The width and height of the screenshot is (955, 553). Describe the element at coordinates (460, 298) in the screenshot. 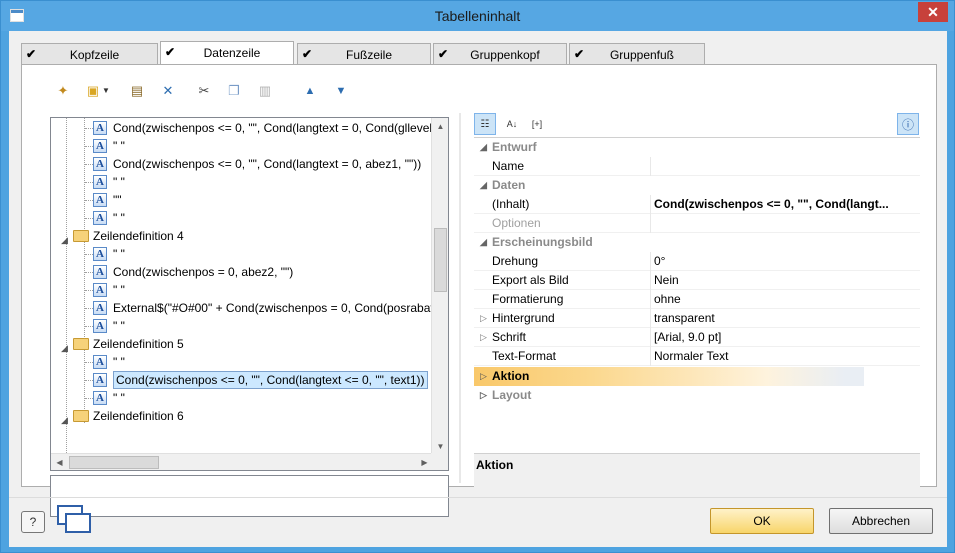

I see `panel-splitter` at that location.